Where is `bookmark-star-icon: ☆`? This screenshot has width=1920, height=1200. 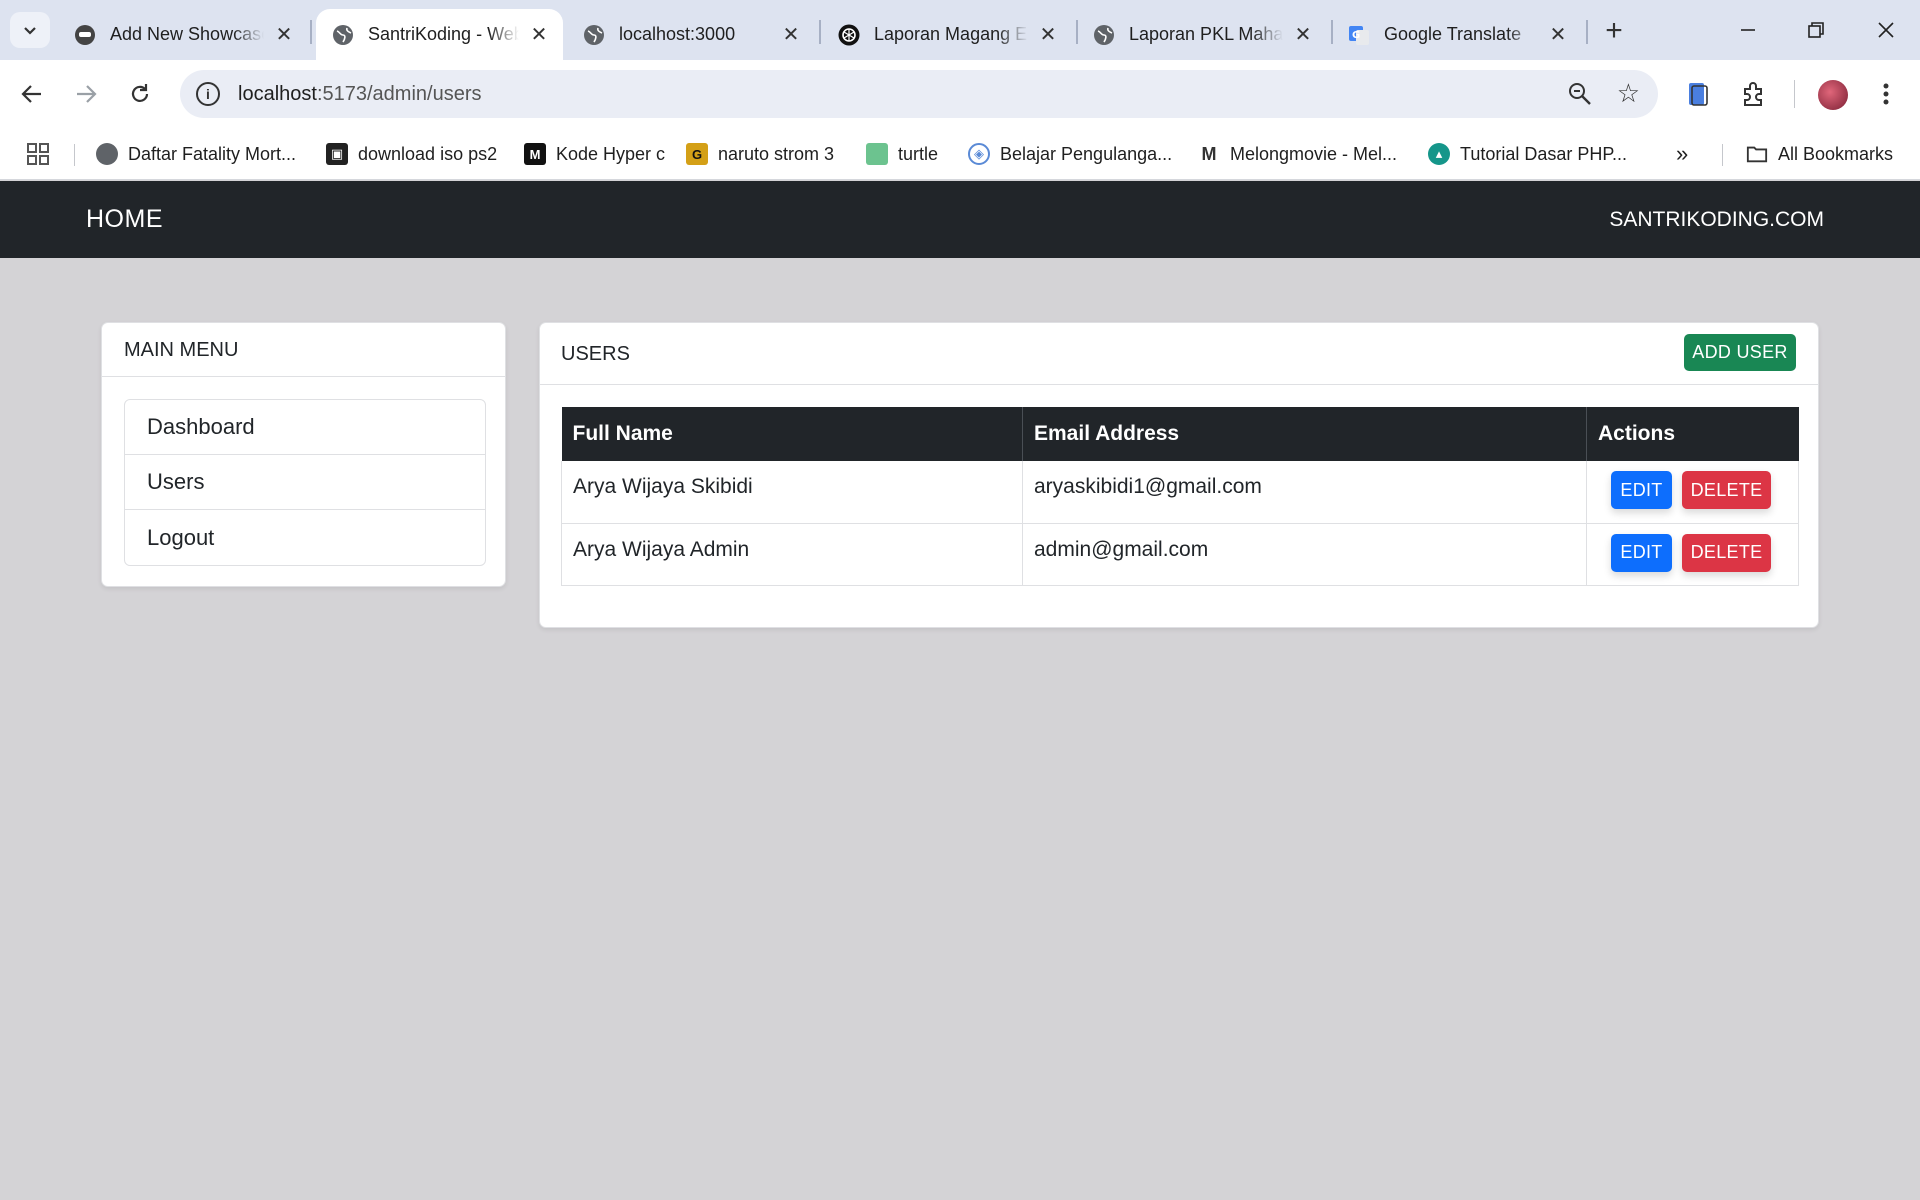
bookmark-star-icon: ☆ is located at coordinates (1628, 93).